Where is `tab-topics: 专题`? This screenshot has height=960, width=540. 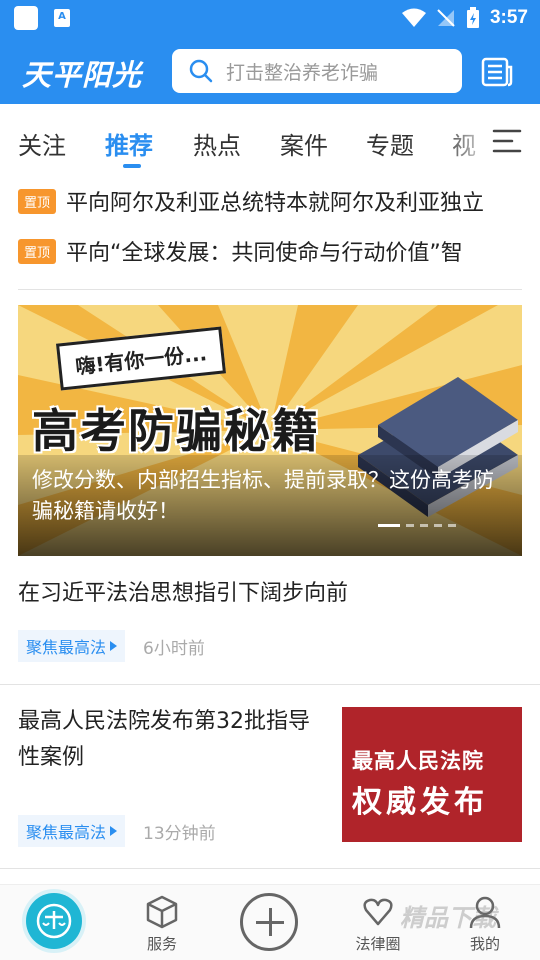 tab-topics: 专题 is located at coordinates (390, 143).